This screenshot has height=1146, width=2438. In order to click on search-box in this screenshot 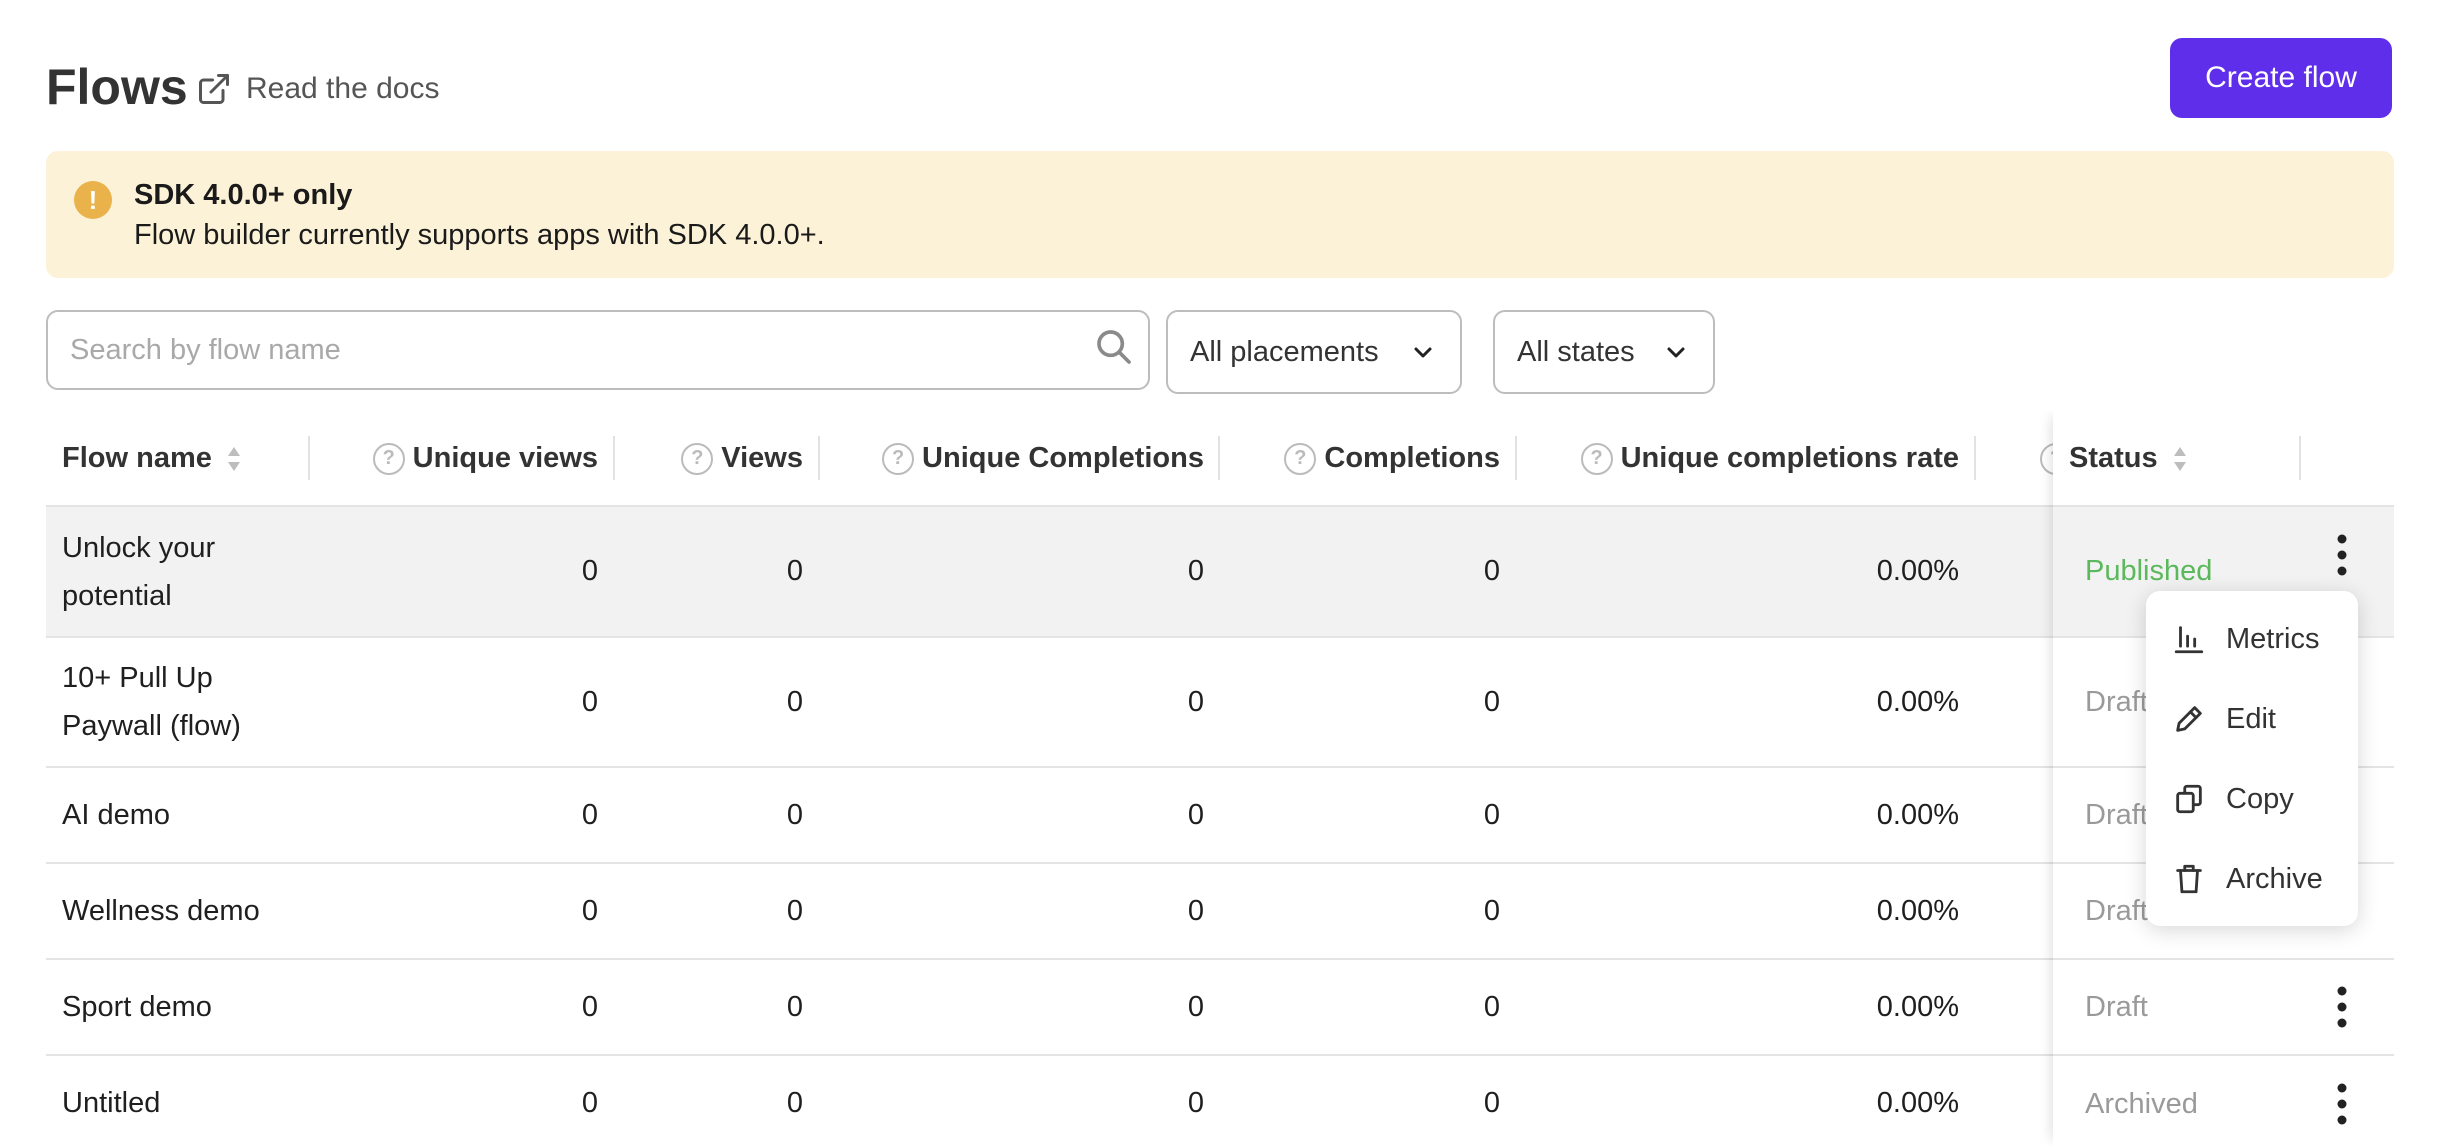, I will do `click(598, 350)`.